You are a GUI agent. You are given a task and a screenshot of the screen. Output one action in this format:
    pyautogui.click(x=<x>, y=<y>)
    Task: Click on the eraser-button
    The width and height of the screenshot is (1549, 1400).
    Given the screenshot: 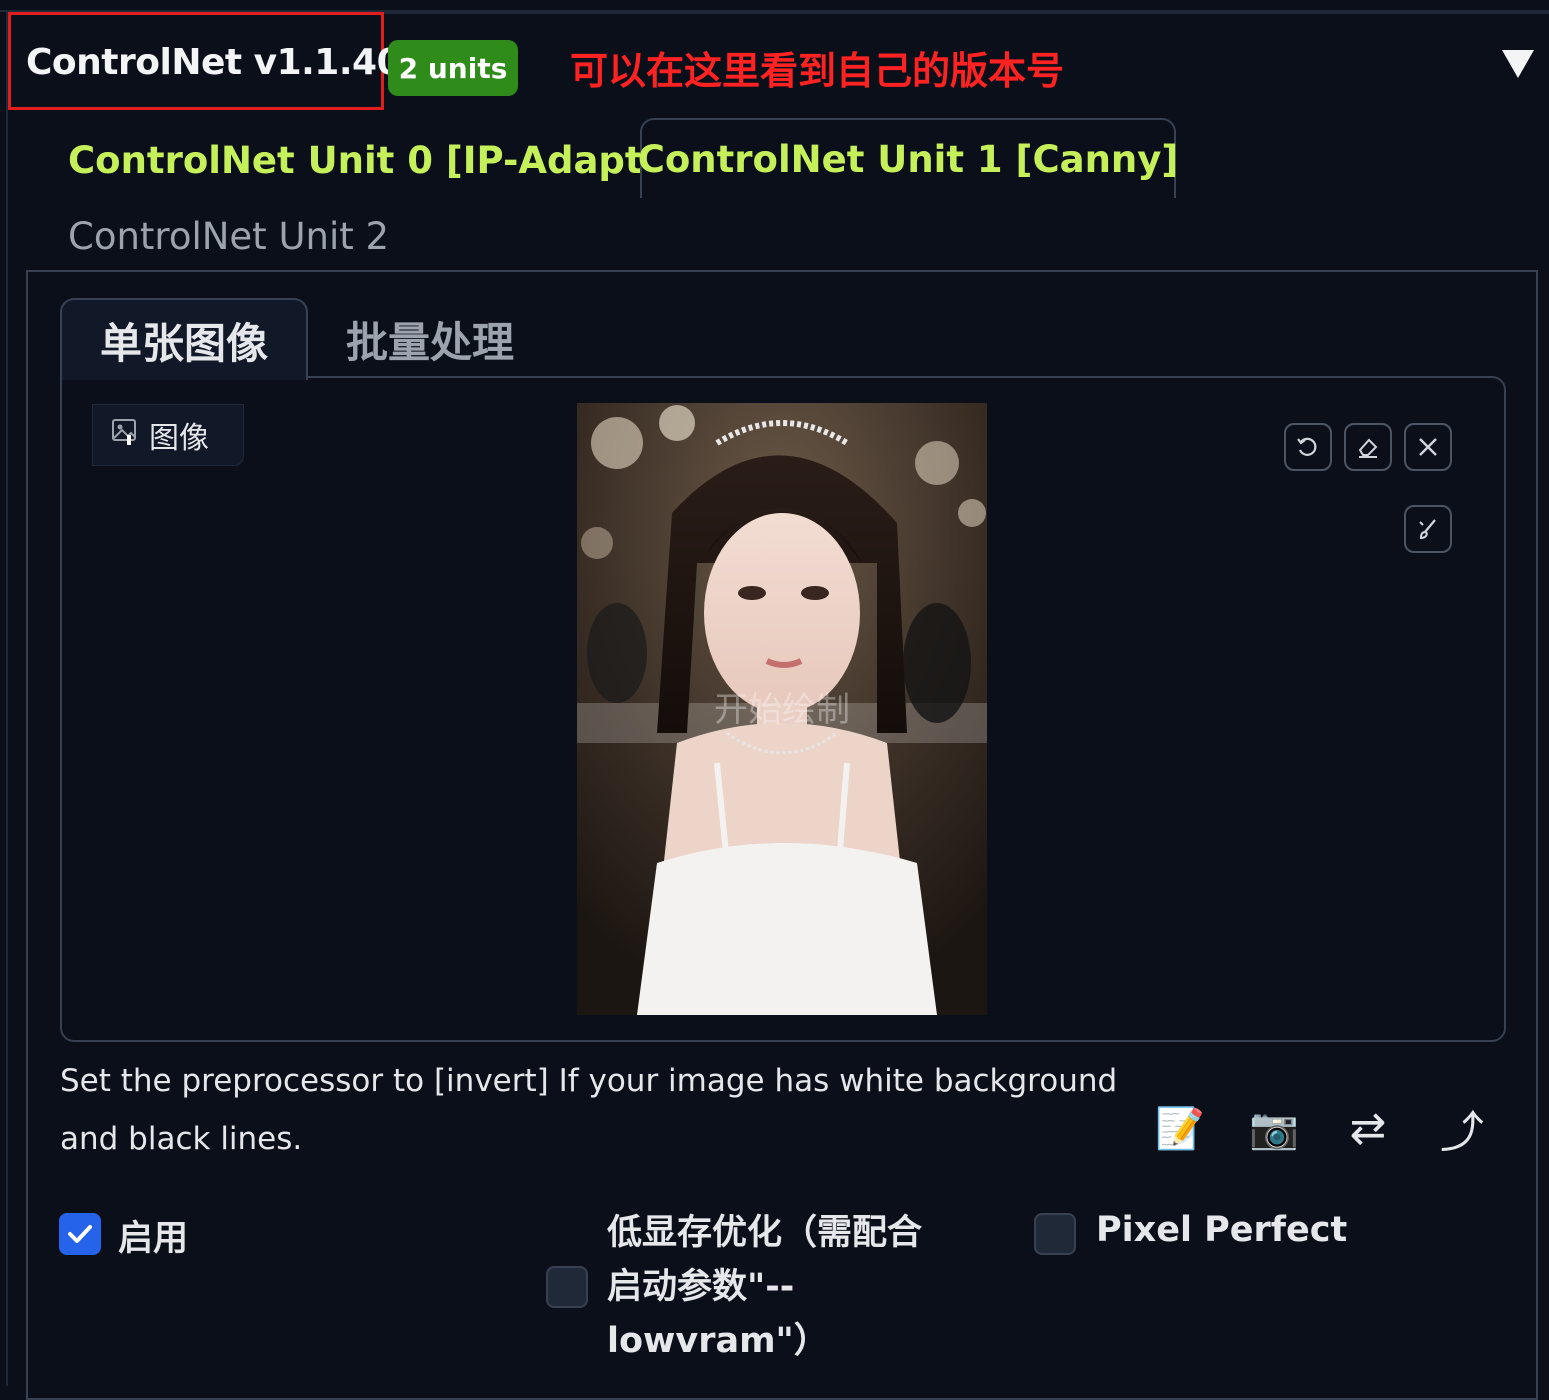 What is the action you would take?
    pyautogui.click(x=1368, y=447)
    